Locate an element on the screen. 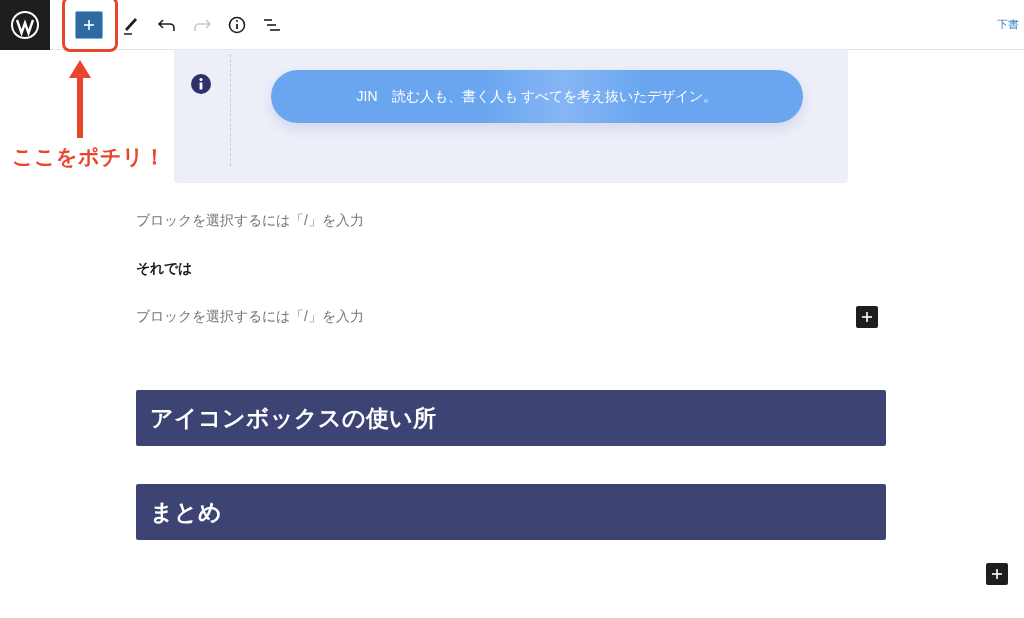  highlight-frame is located at coordinates (90, 26).